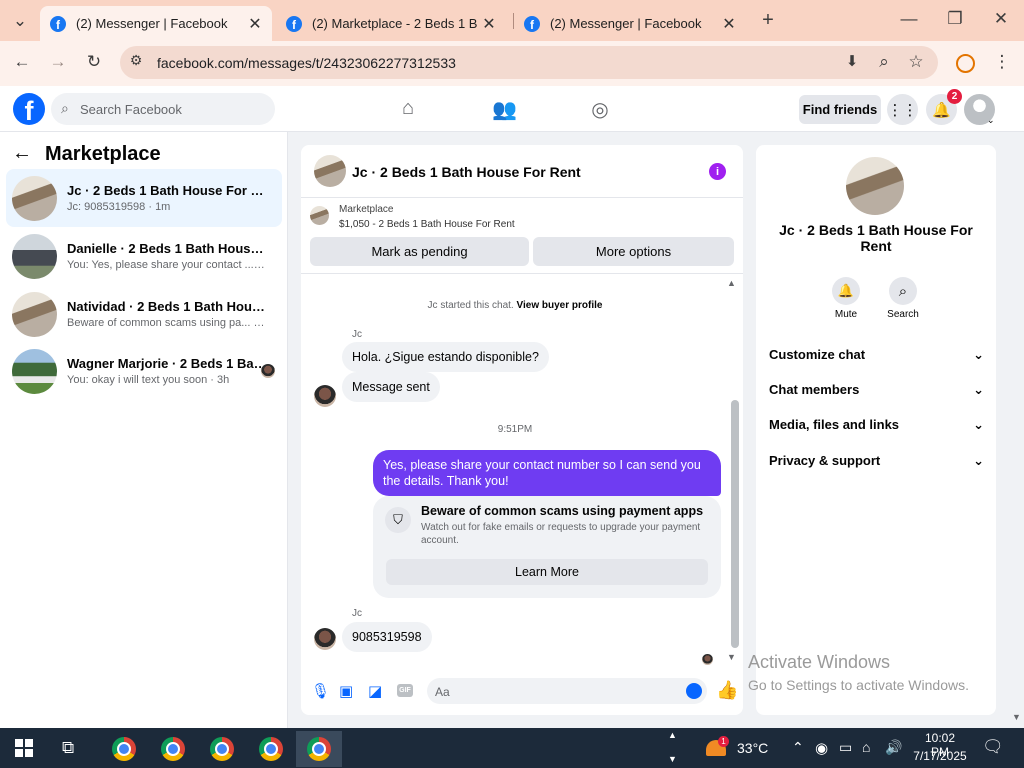 Image resolution: width=1024 pixels, height=768 pixels. I want to click on notification-center-icon: 🗨, so click(993, 747).